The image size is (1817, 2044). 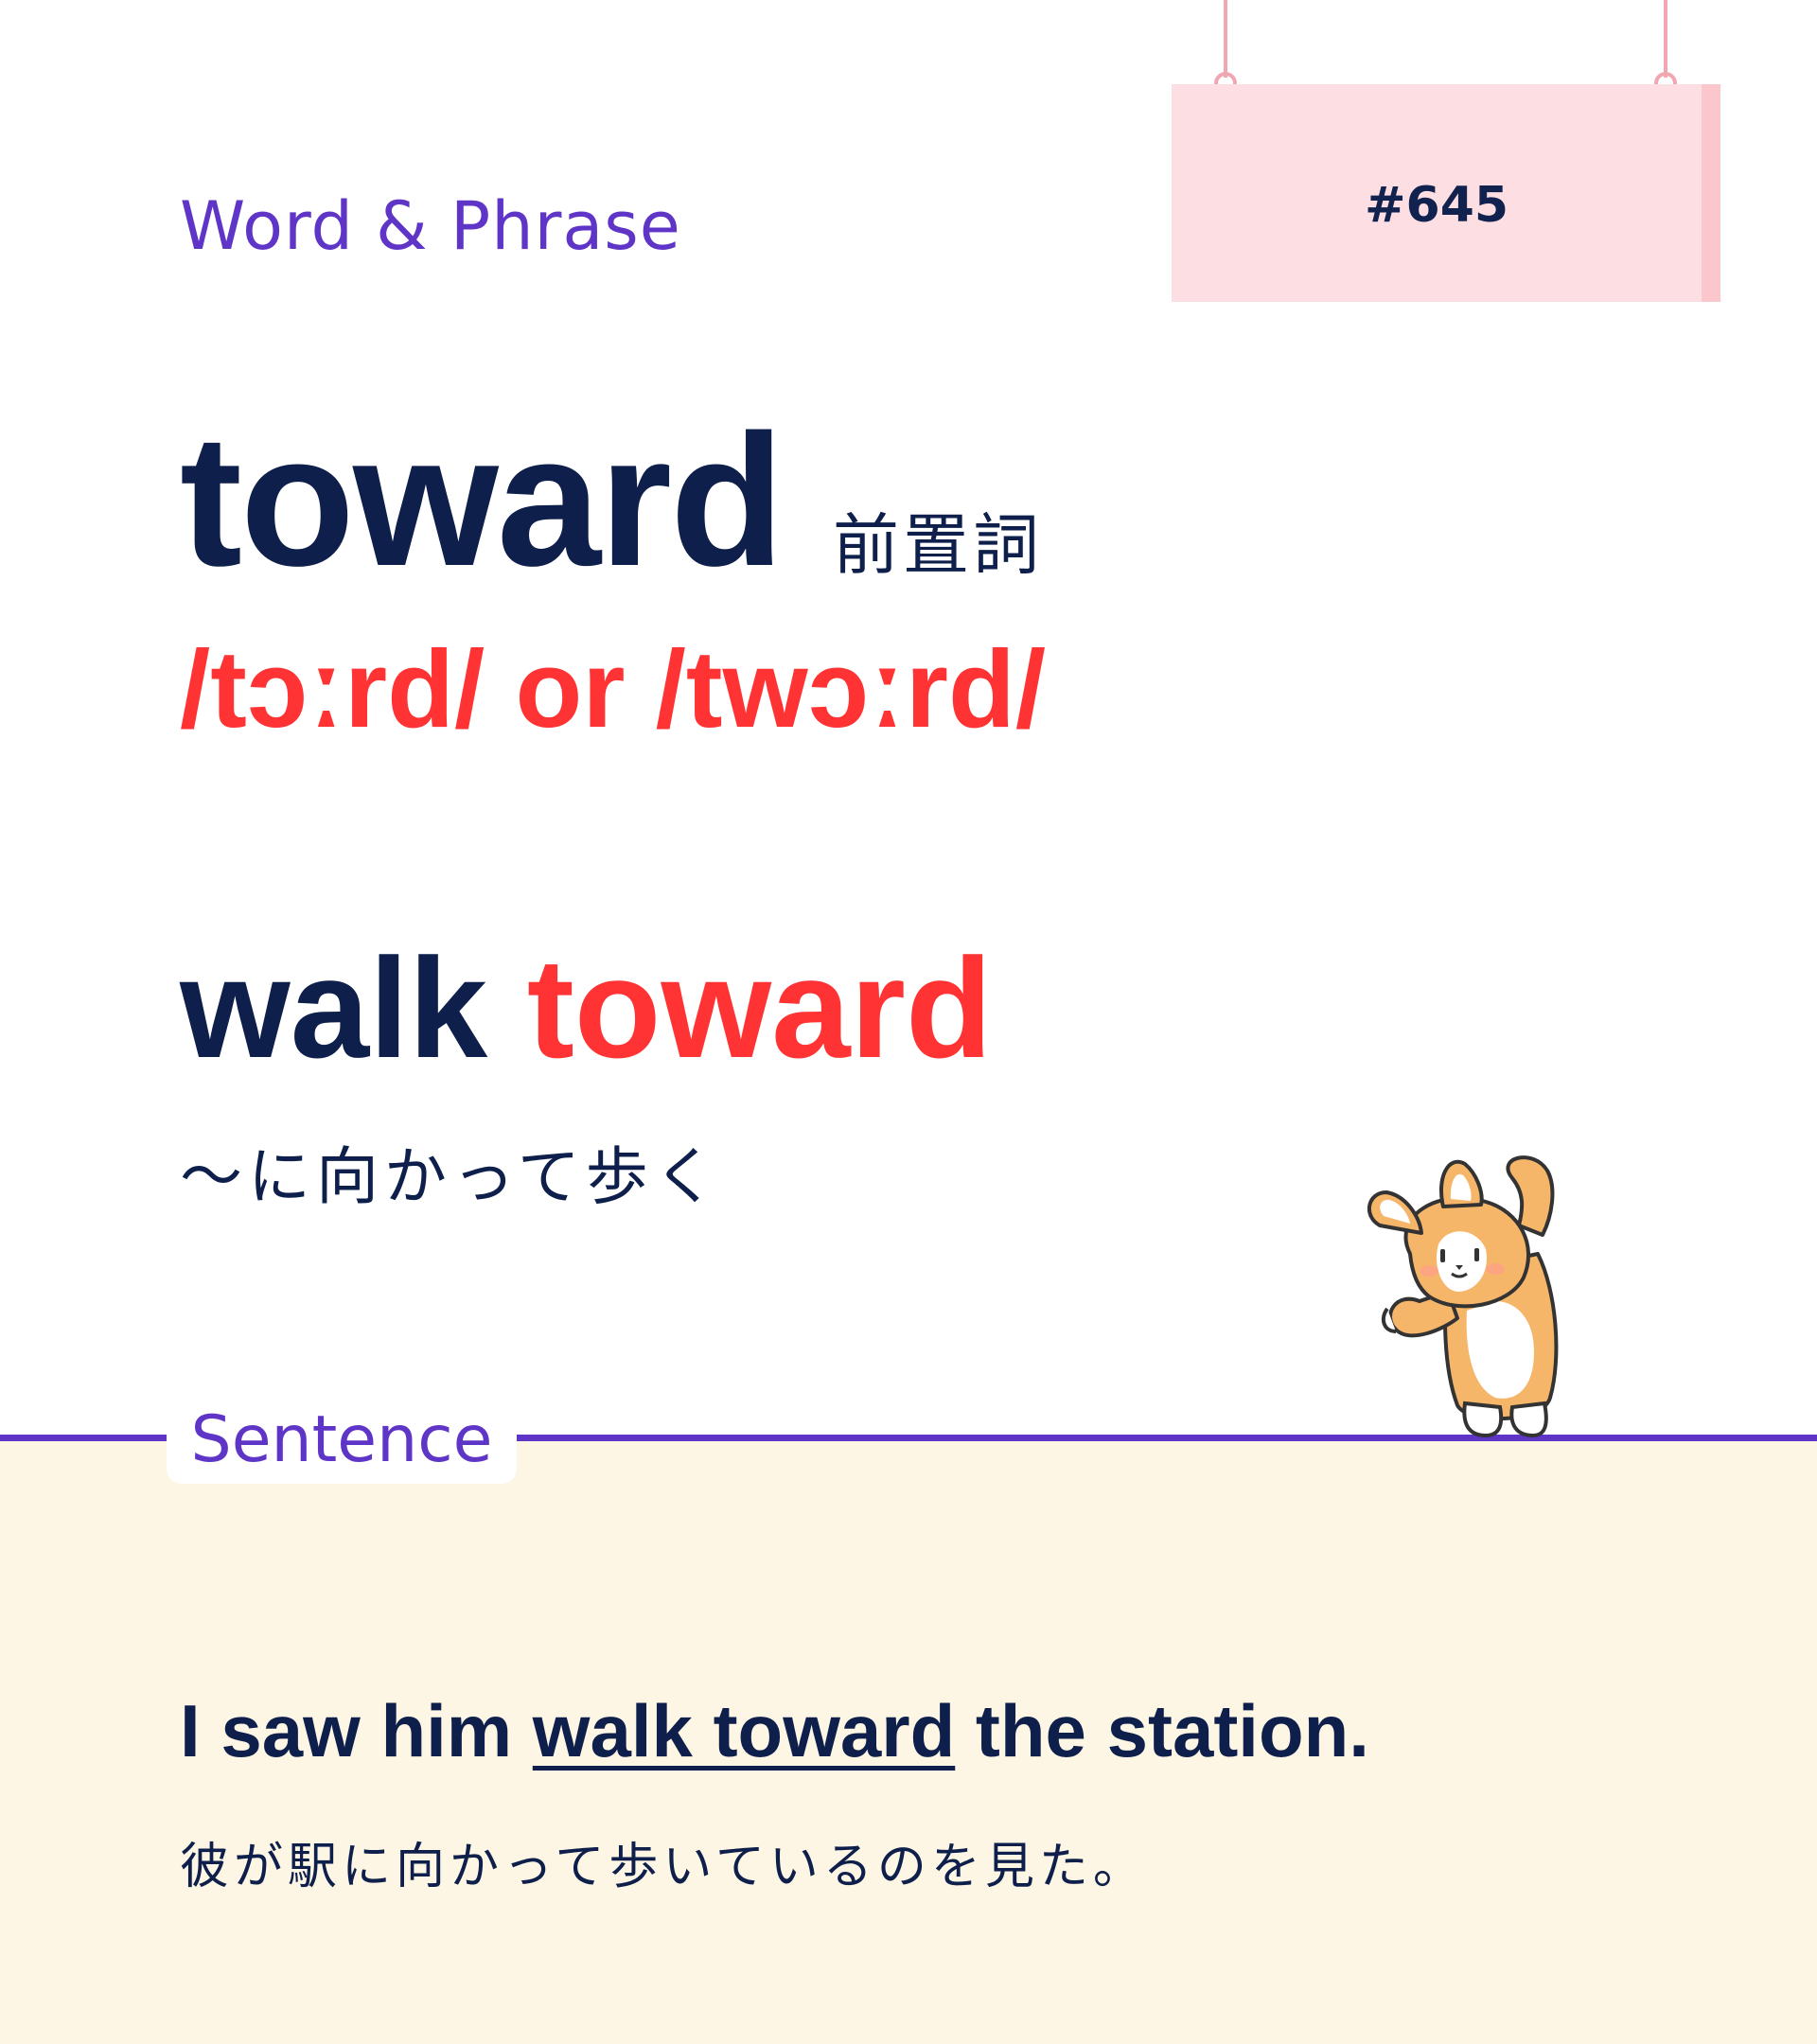 I want to click on sign-string-right, so click(x=1666, y=39).